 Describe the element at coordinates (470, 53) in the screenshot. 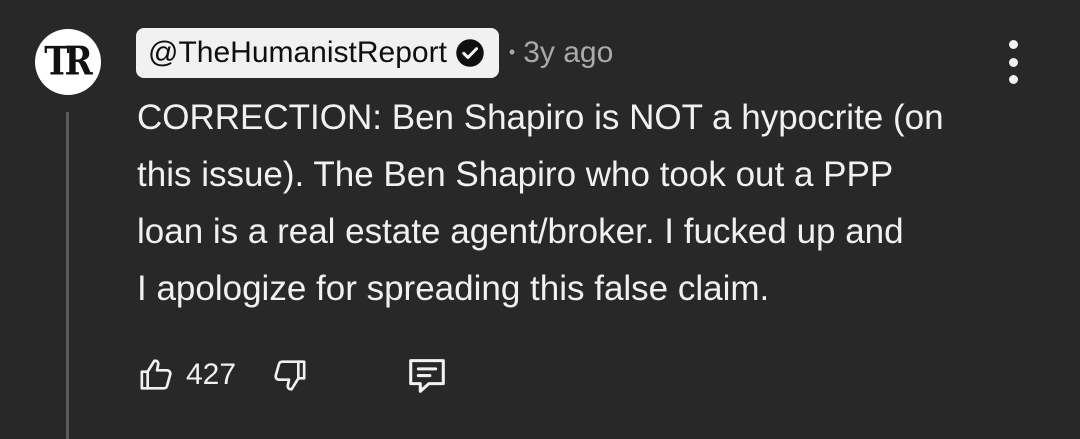

I see `verified-check-icon` at that location.